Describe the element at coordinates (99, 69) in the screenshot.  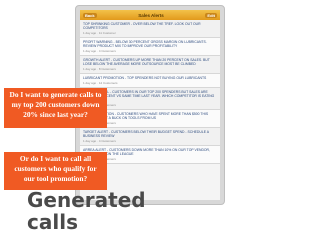
I see `alert-meta: 1 day ago · 8 Customers` at that location.